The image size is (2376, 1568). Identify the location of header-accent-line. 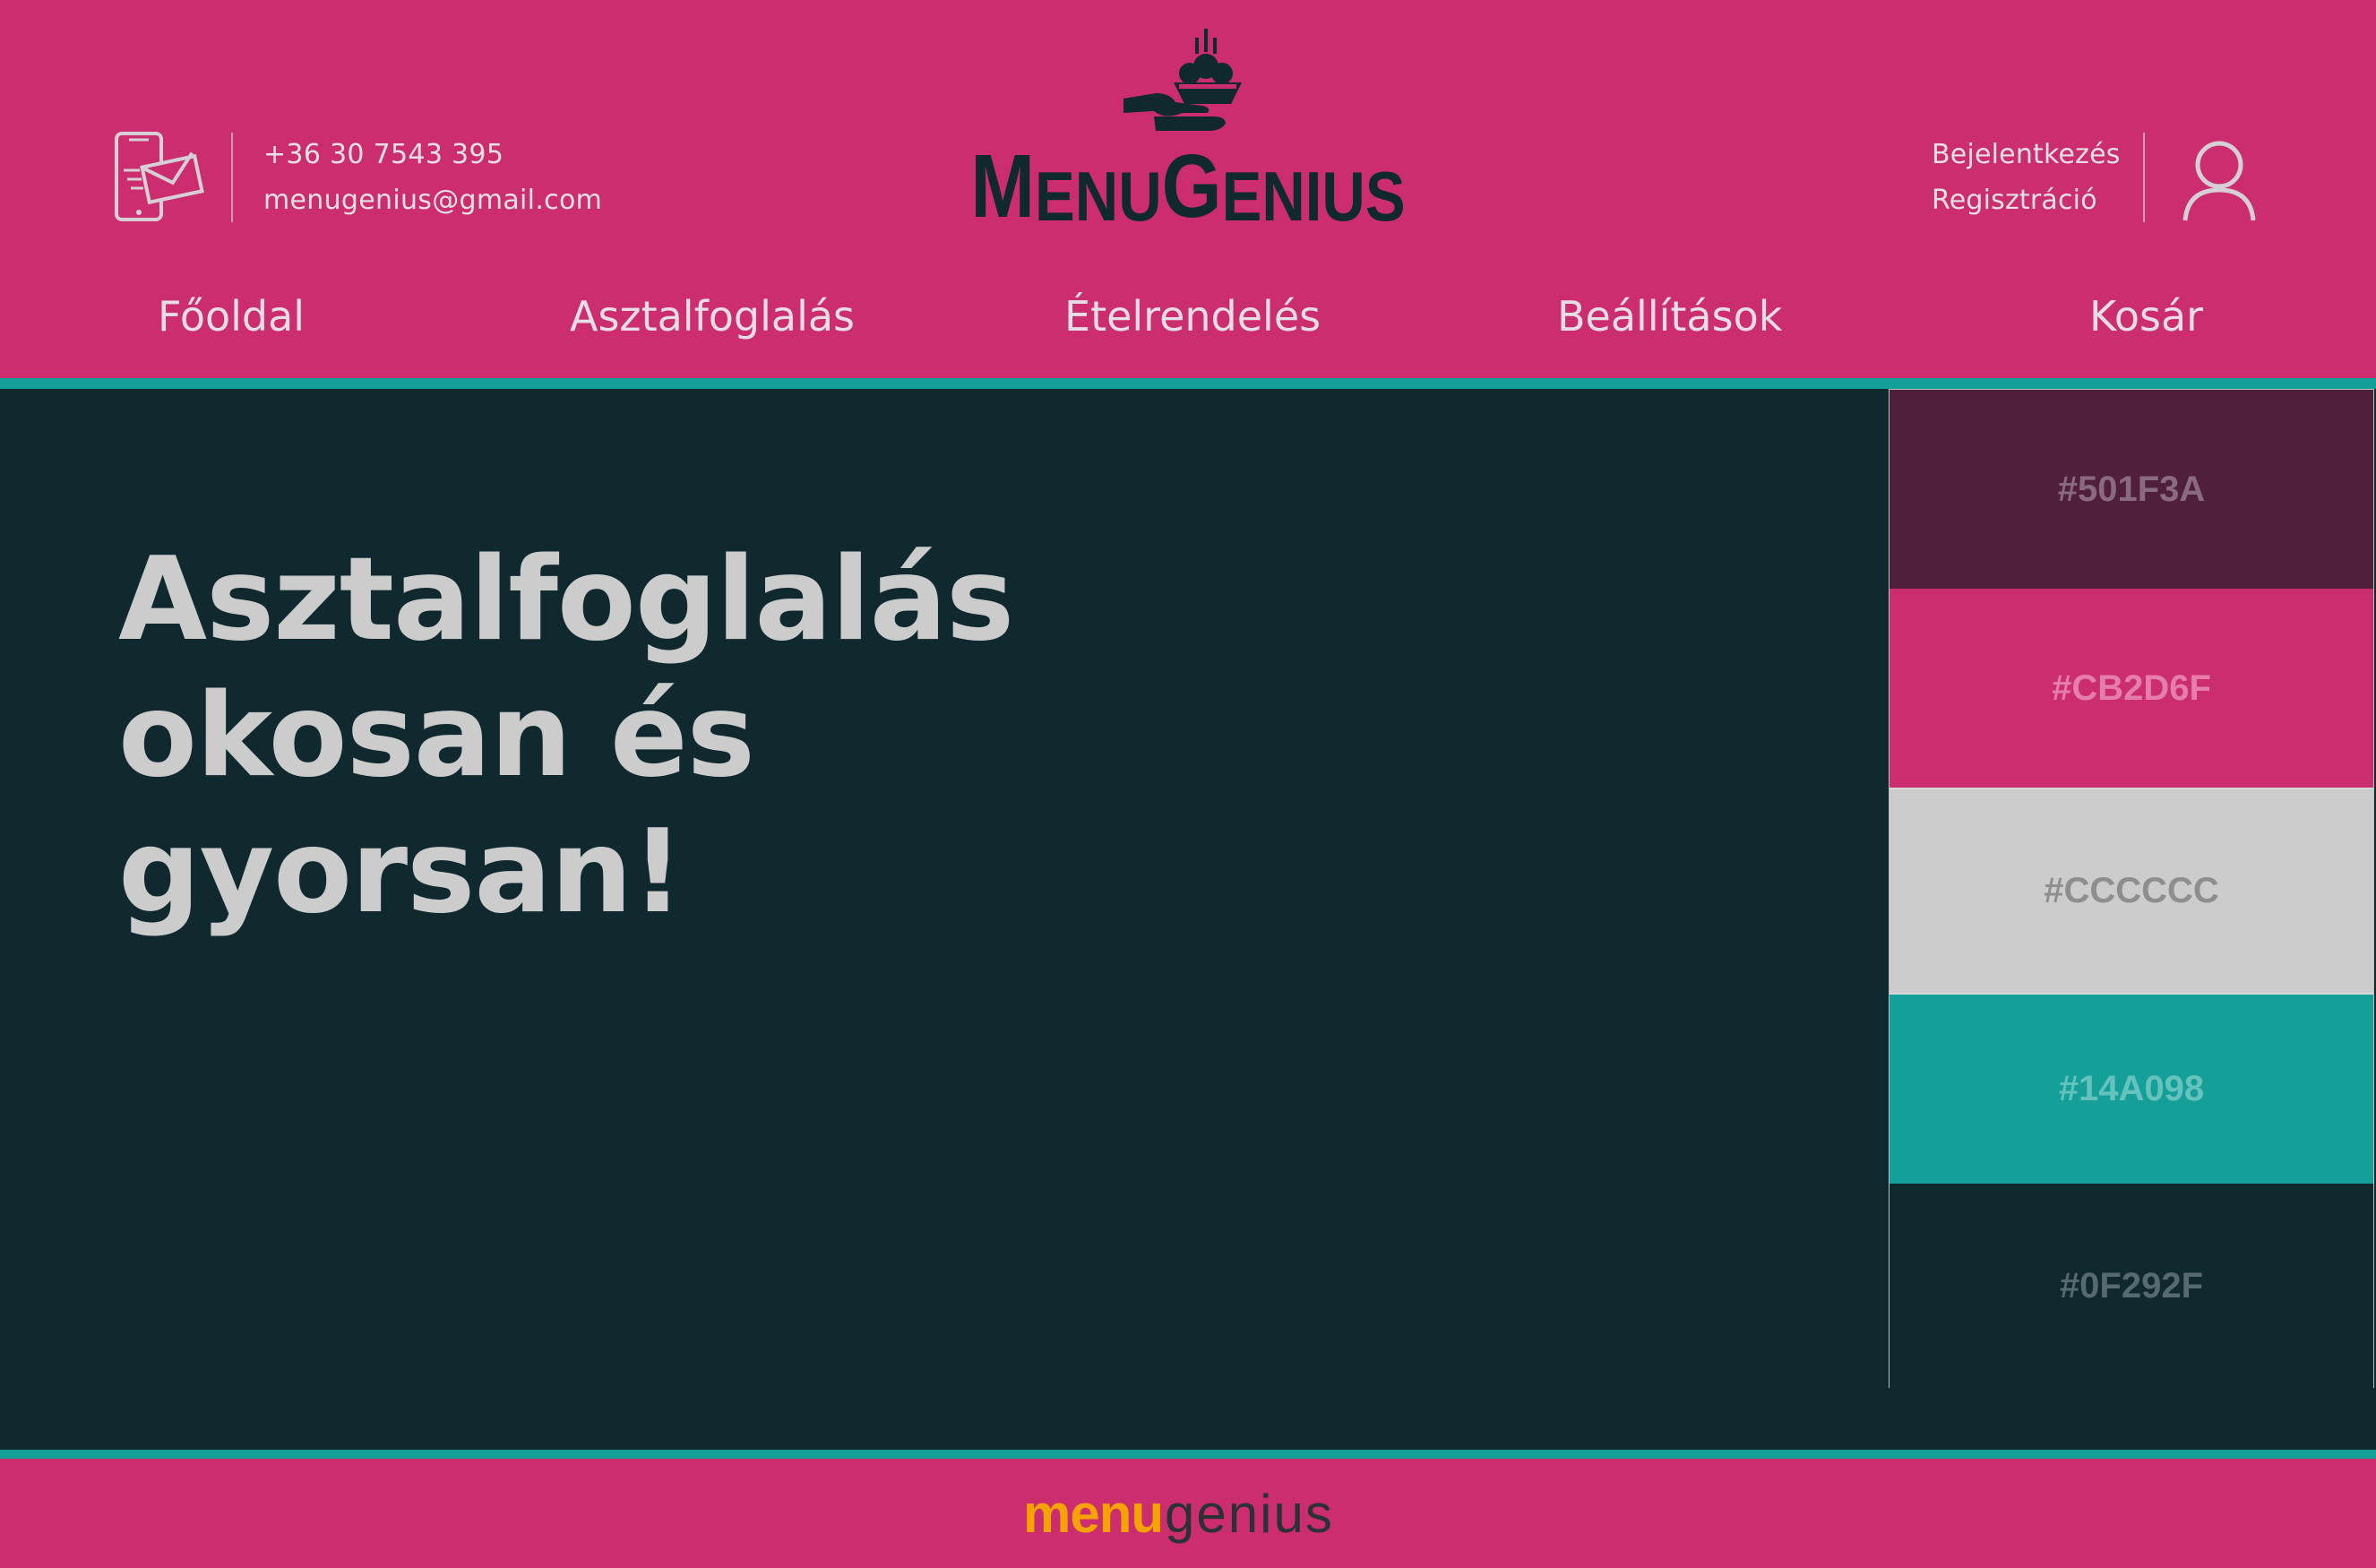
(1188, 384).